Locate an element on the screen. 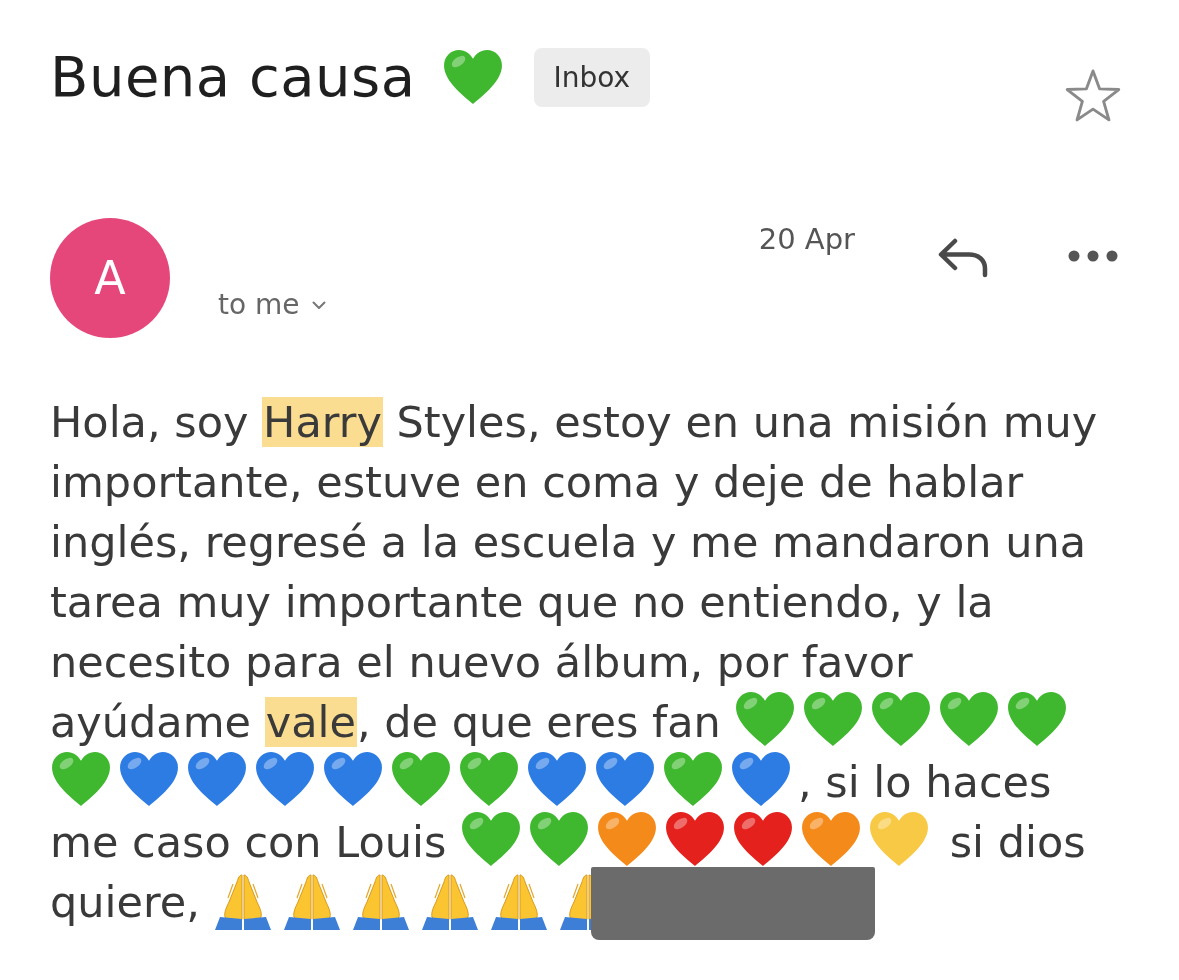  body-text: me caso con Louis is located at coordinates (249, 842).